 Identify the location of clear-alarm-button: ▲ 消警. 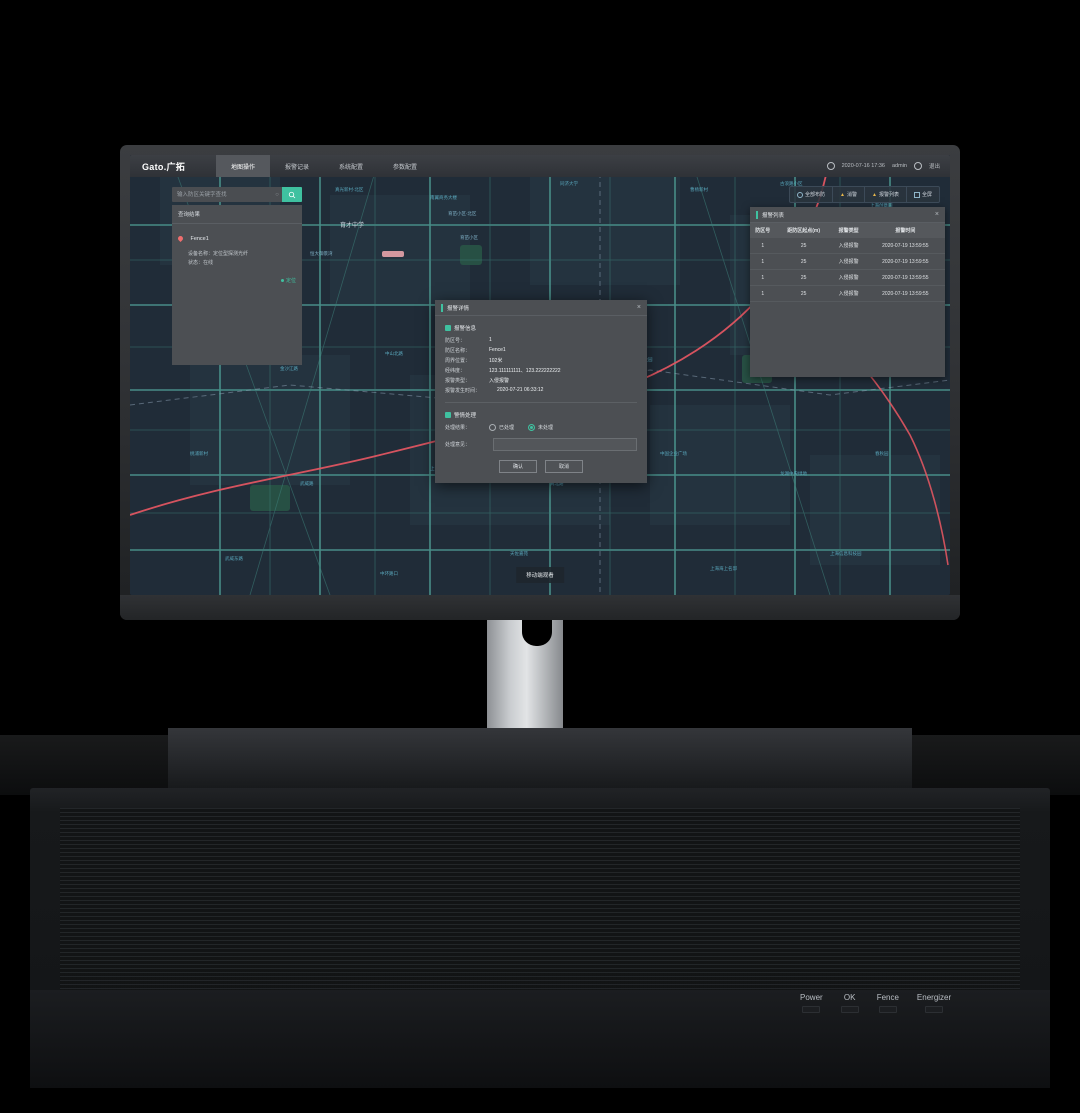
(849, 194).